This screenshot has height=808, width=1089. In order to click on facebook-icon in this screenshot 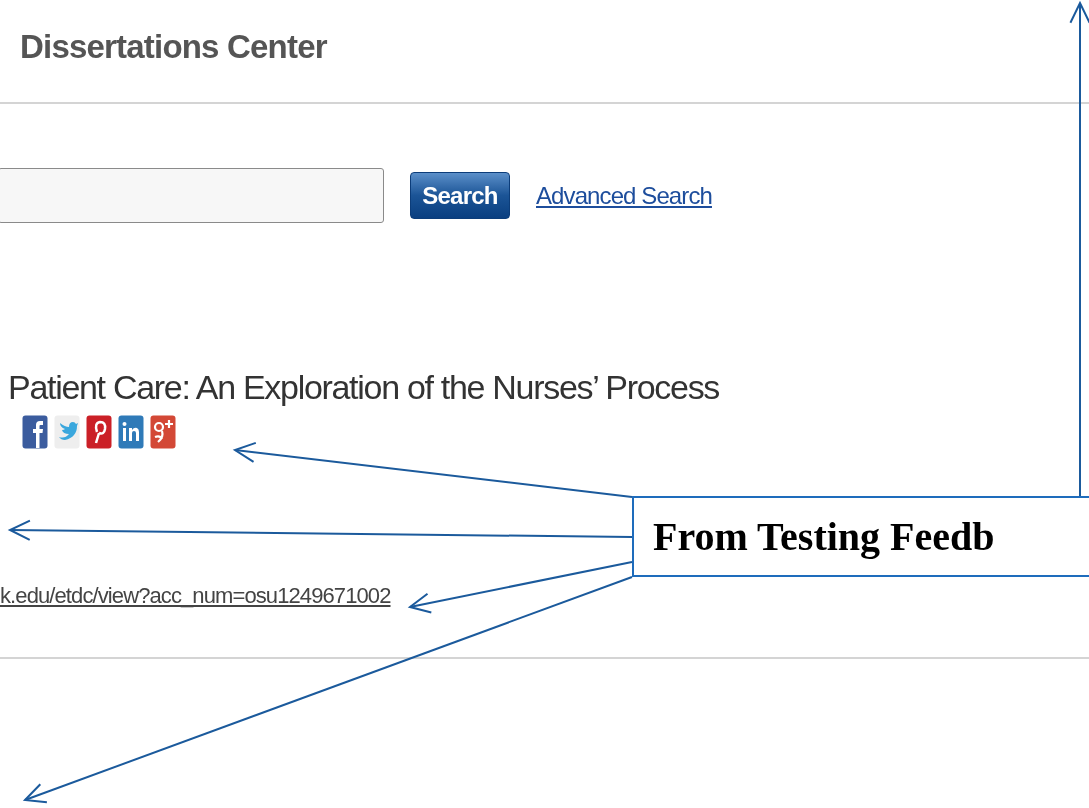, I will do `click(35, 432)`.